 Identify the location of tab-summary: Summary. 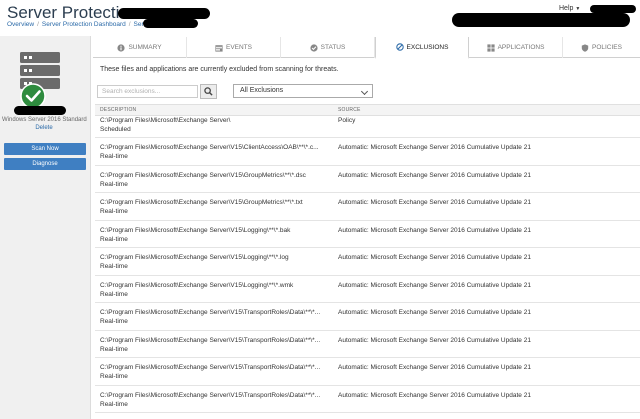
(140, 47).